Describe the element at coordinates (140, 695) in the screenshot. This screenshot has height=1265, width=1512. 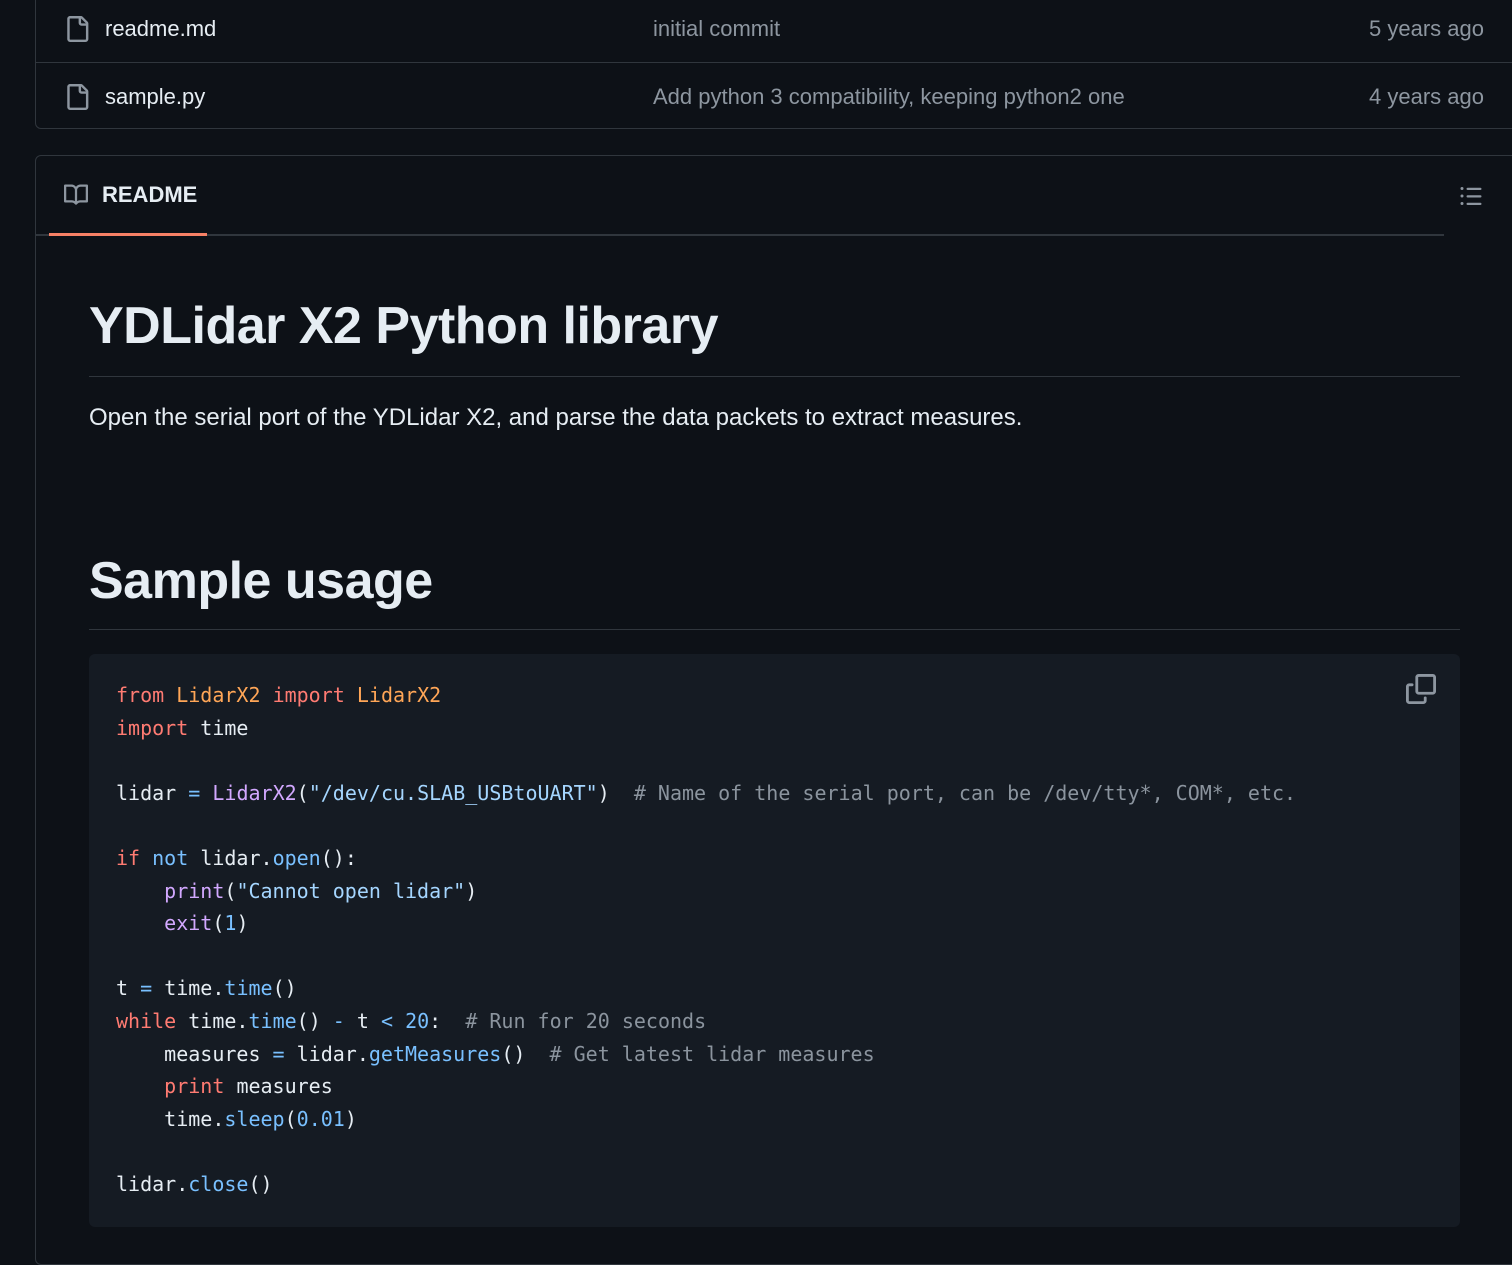
I see `code-token: from` at that location.